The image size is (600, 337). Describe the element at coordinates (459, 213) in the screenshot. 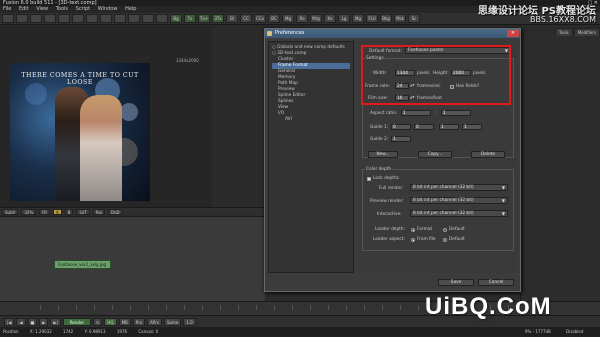

I see `interactive-select: 8 bit int per channel (32 bit) ▼` at that location.